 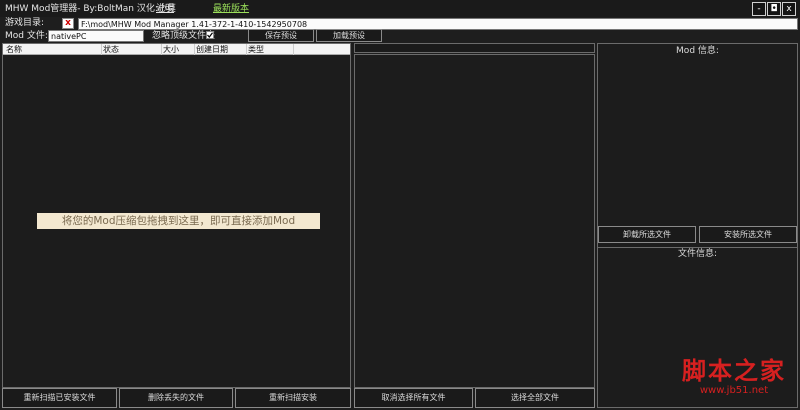 What do you see at coordinates (212, 50) in the screenshot?
I see `column-created-date: 创建日期` at bounding box center [212, 50].